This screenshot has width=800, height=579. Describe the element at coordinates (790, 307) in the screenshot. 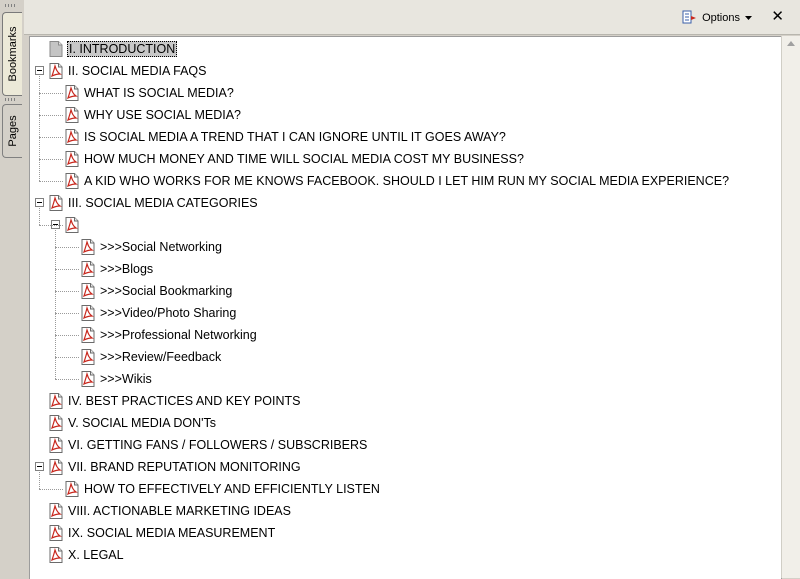

I see `vertical-scrollbar` at that location.